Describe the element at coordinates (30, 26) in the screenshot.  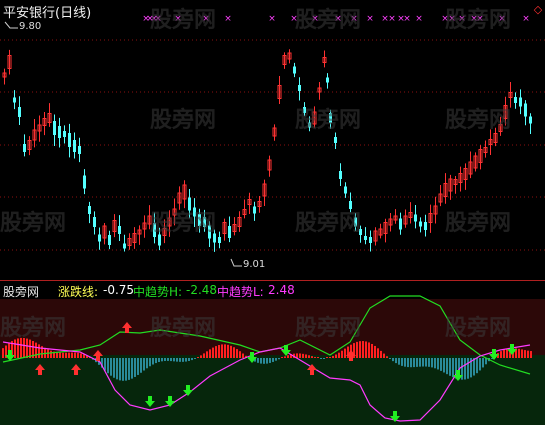
I see `high-price-marker: 9.80` at that location.